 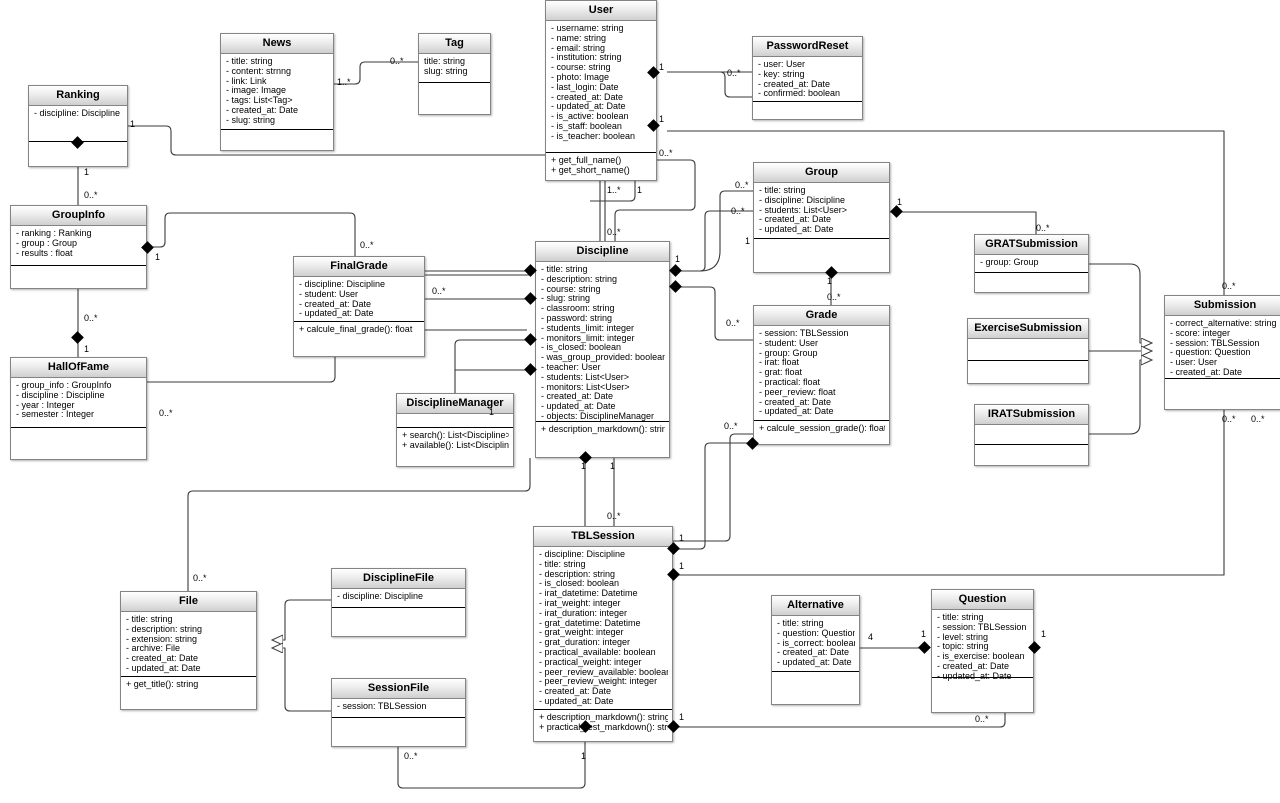 I want to click on attribute-row: - classroom: string, so click(x=578, y=309).